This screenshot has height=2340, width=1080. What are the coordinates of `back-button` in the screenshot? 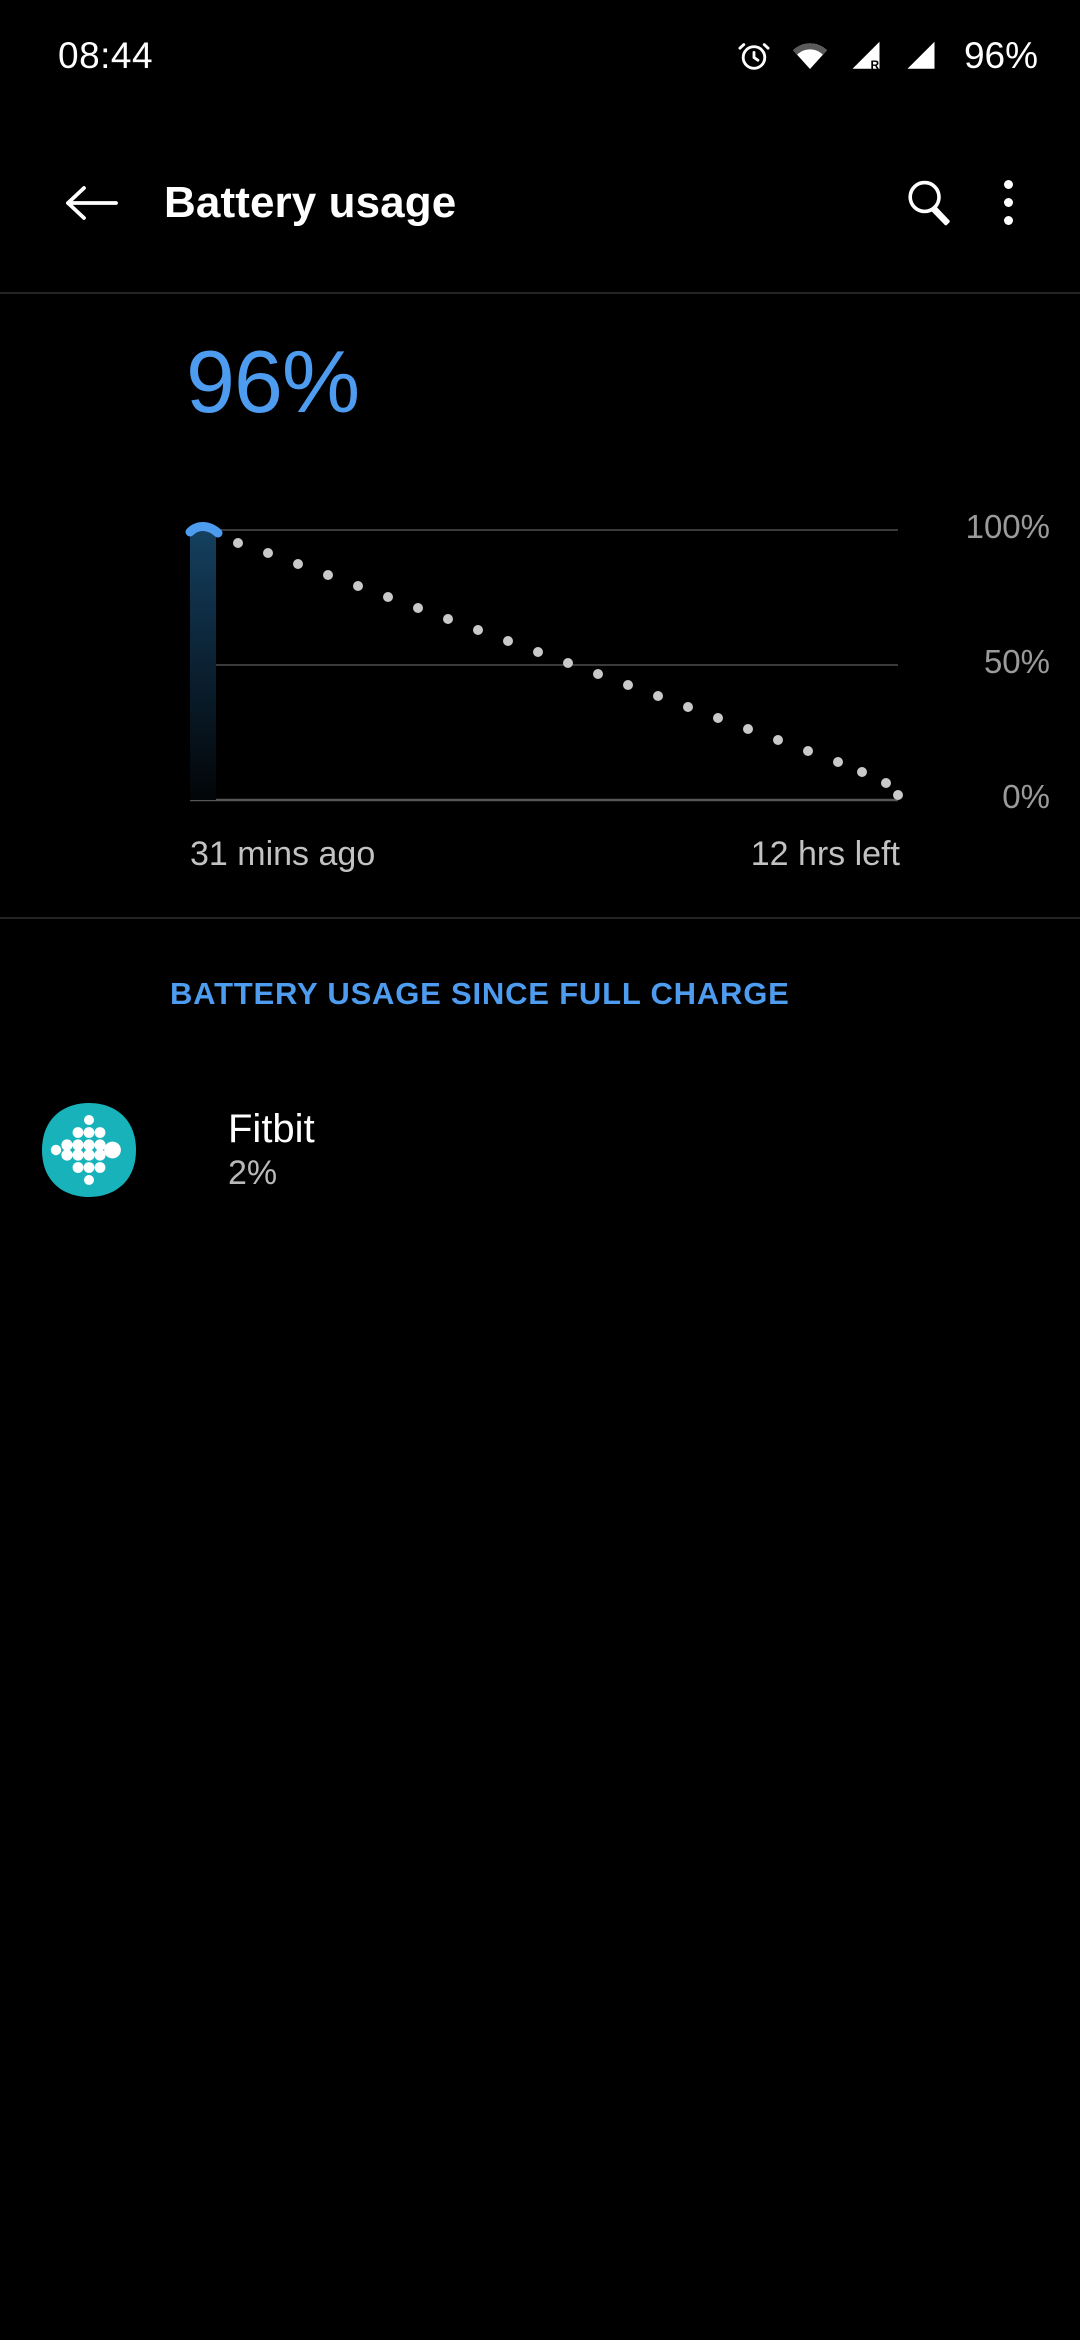 It's located at (92, 203).